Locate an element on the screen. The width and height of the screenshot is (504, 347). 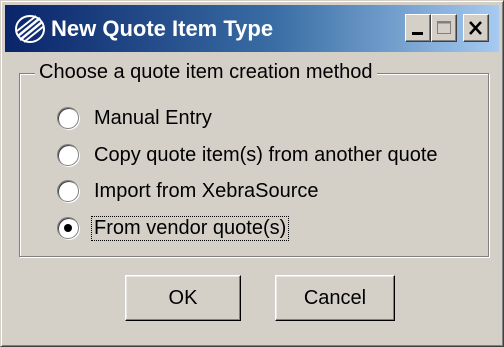
group-legend: Choose a quote item creation method is located at coordinates (206, 72).